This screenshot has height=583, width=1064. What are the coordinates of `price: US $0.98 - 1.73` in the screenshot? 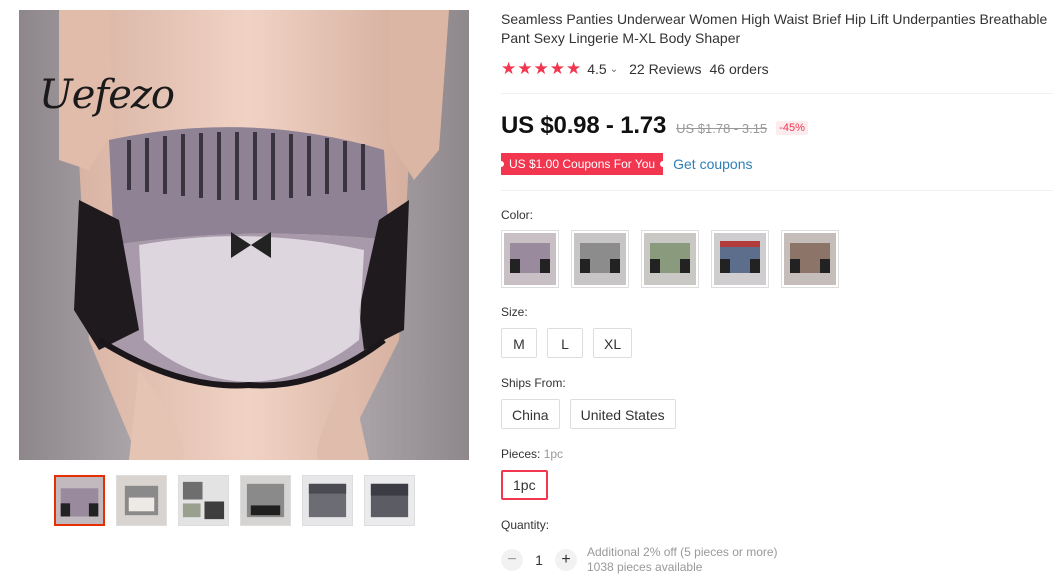 It's located at (584, 125).